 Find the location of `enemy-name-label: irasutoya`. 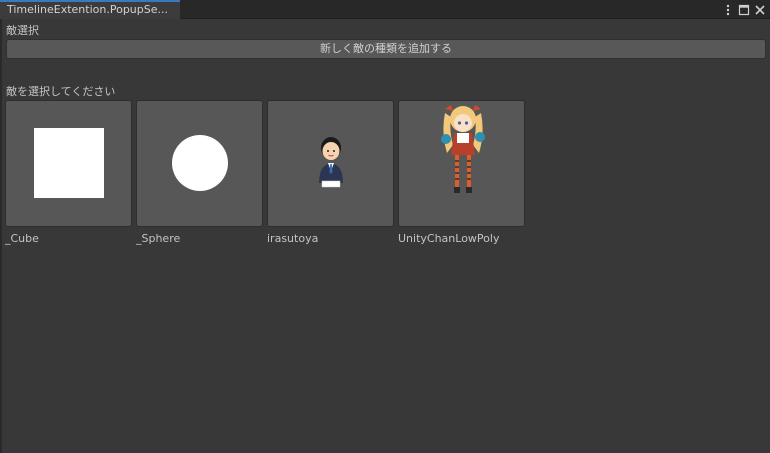

enemy-name-label: irasutoya is located at coordinates (293, 238).